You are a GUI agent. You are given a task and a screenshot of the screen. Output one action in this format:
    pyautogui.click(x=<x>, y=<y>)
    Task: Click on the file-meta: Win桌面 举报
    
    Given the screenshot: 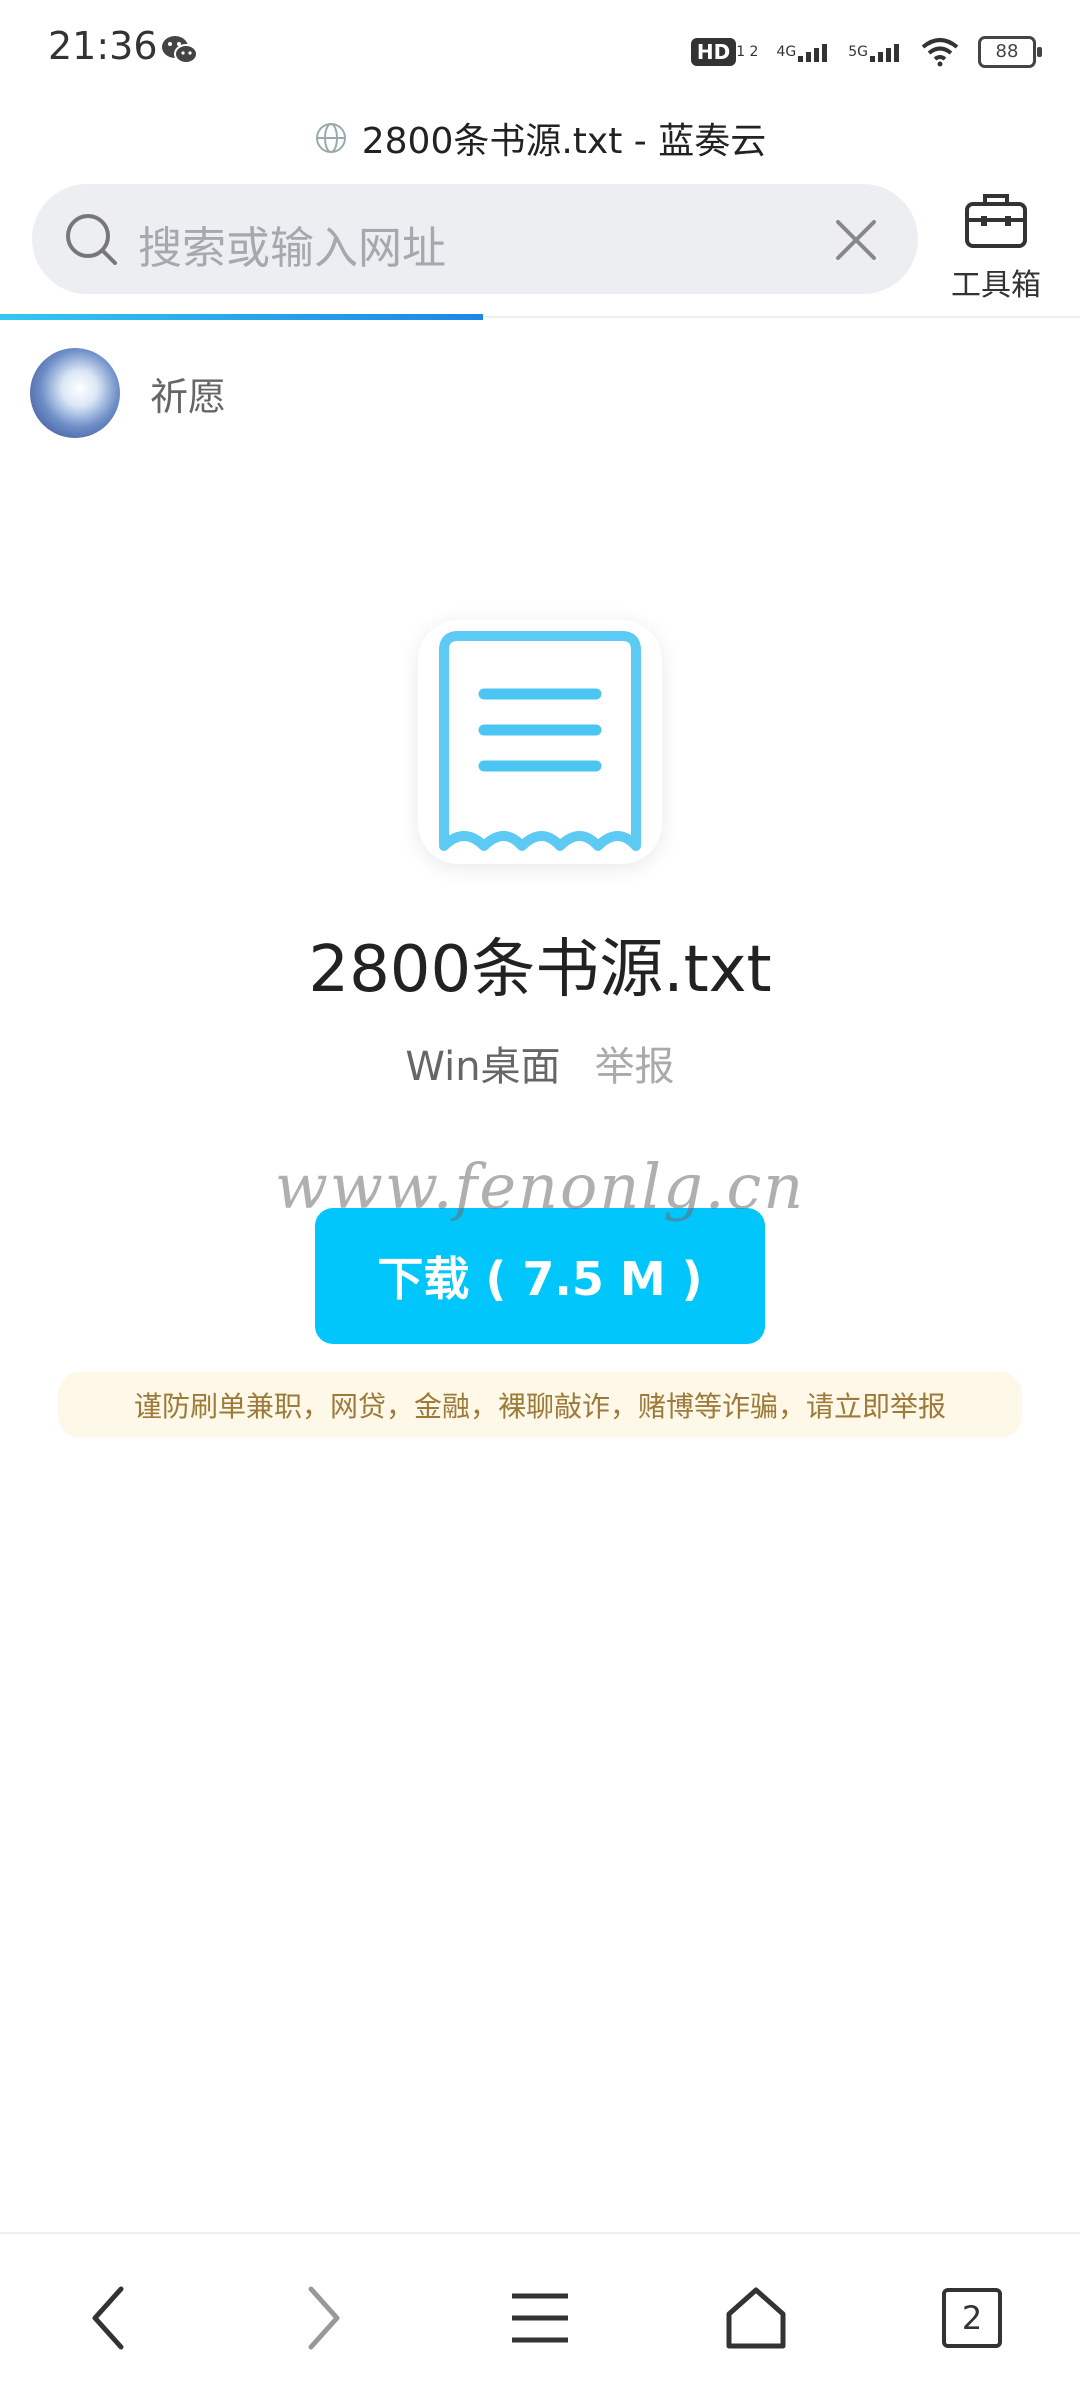 What is the action you would take?
    pyautogui.click(x=540, y=1063)
    